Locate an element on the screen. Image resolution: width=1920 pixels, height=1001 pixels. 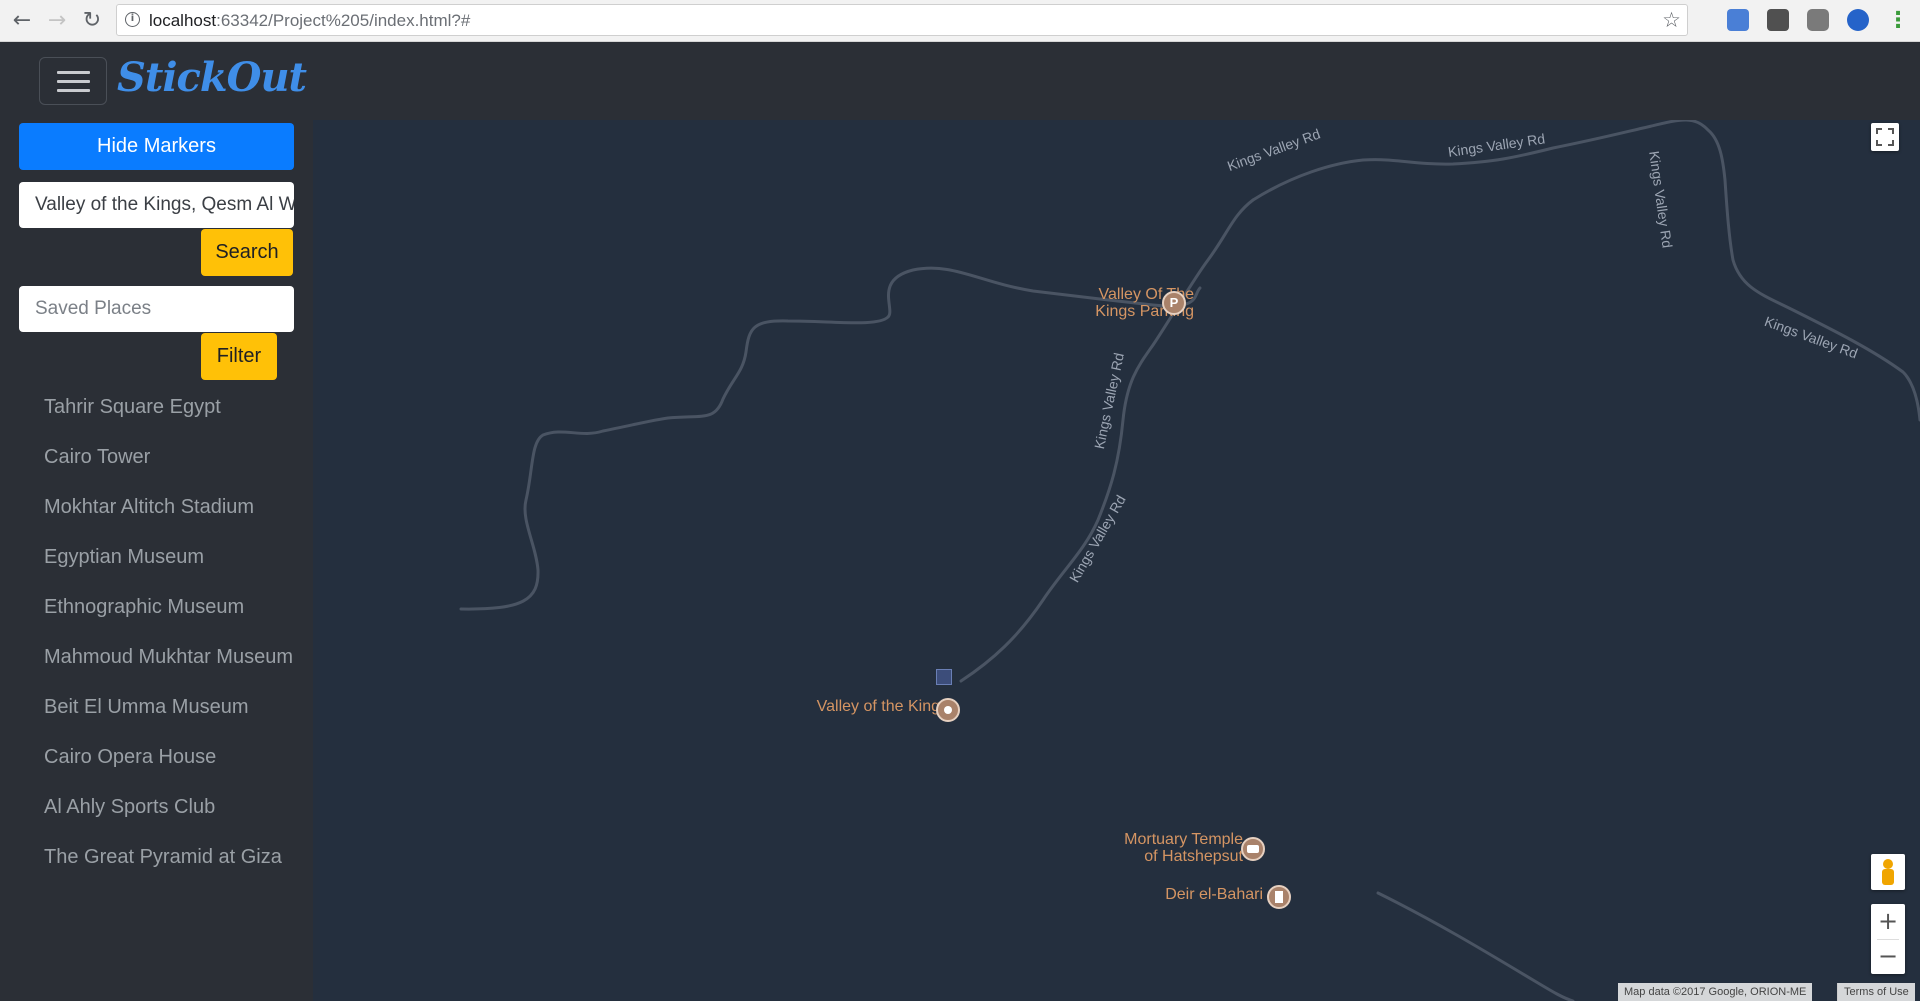
map-attribution: Map data ©2017 Google, ORION-ME is located at coordinates (1715, 992).